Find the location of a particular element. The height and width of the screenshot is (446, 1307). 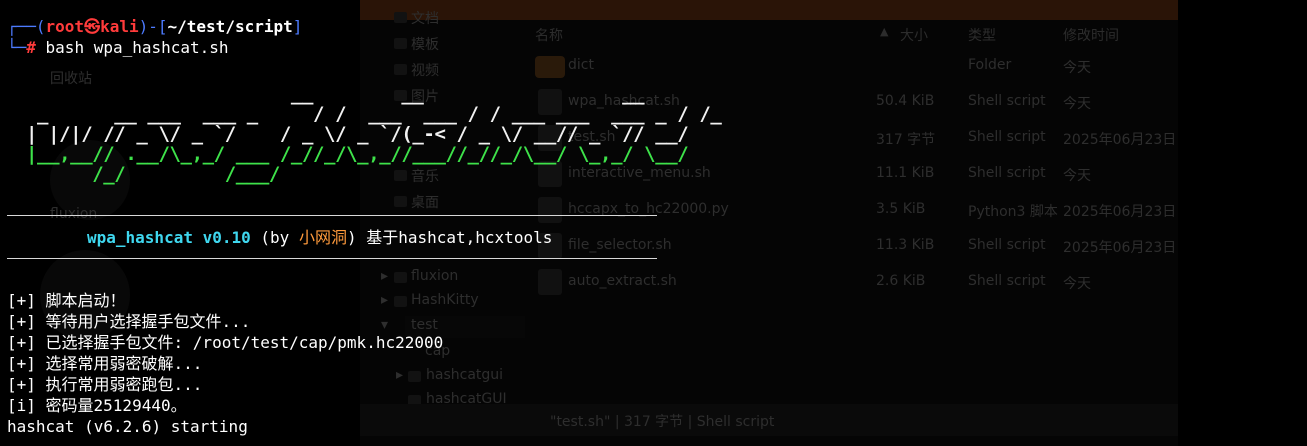

tool-name-version: wpa_hashcat v0.10 is located at coordinates (169, 237).